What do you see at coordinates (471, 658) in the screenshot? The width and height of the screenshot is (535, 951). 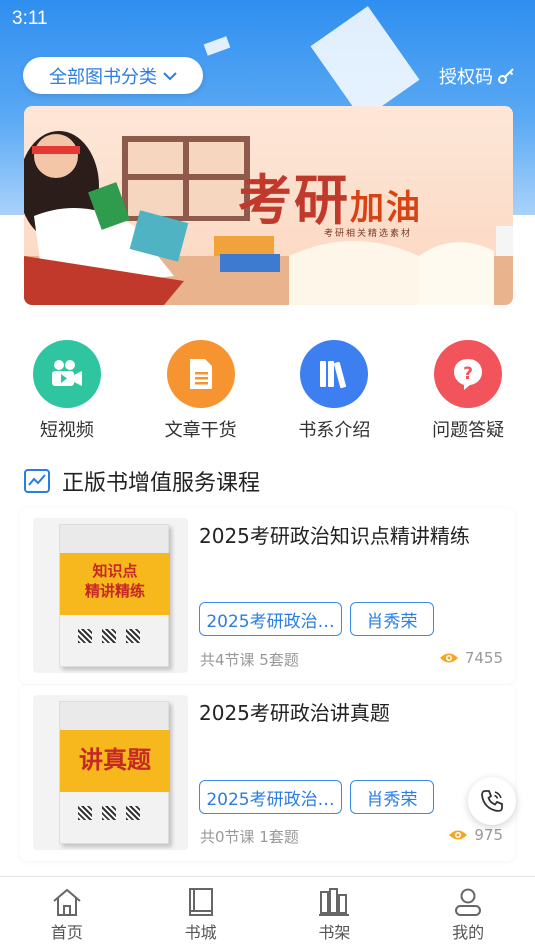 I see `view-count: 7455` at bounding box center [471, 658].